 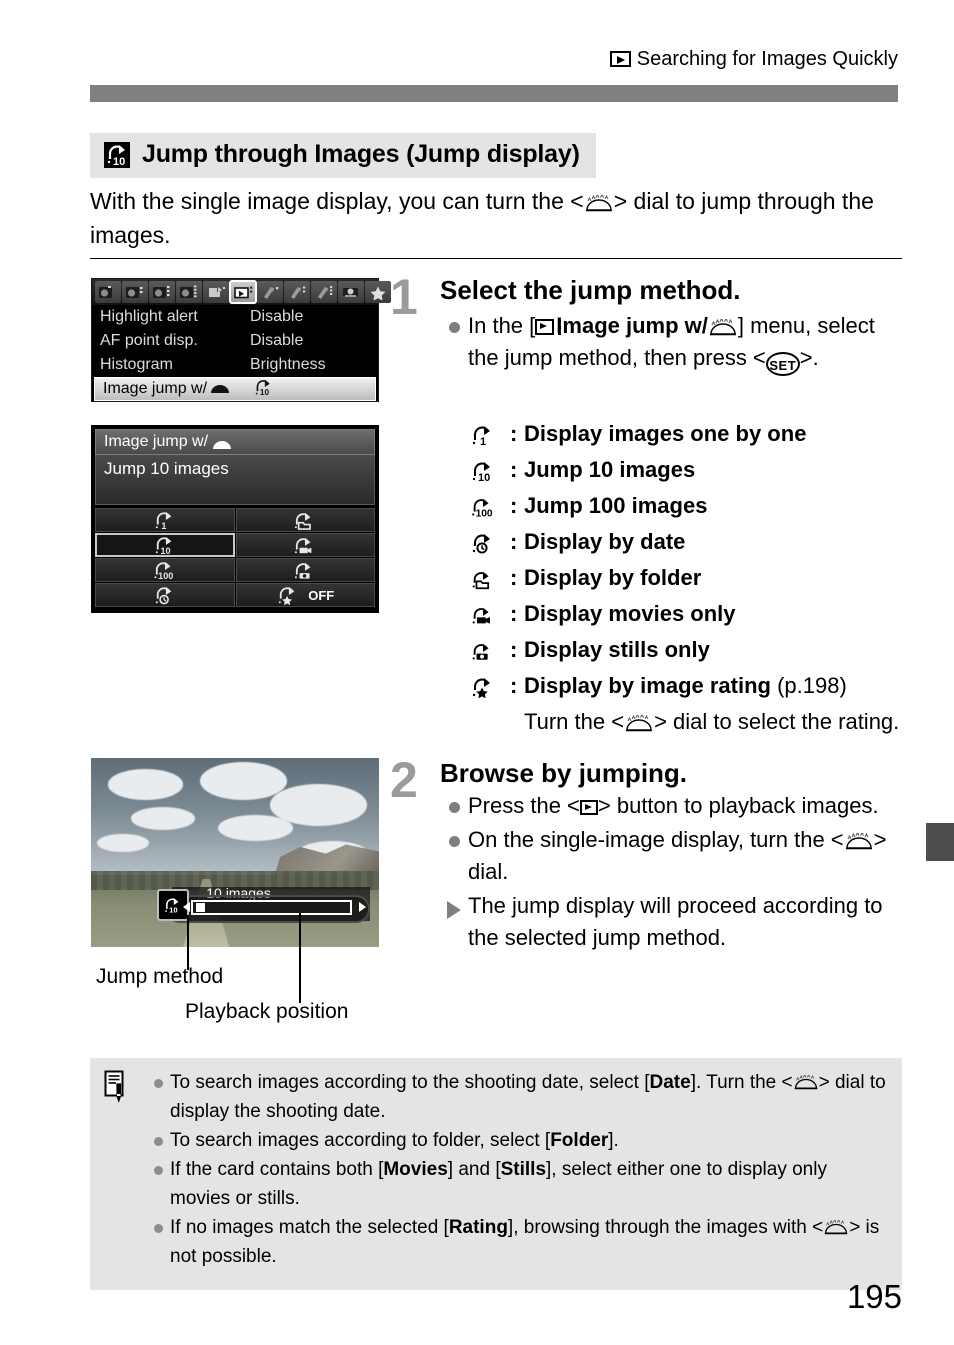 I want to click on playback-position-thumb, so click(x=201, y=907).